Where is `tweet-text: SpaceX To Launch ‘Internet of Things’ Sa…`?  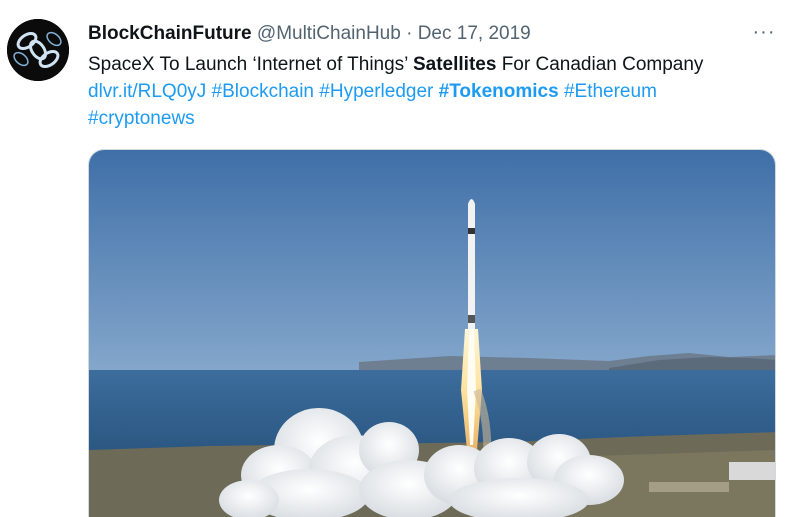
tweet-text: SpaceX To Launch ‘Internet of Things’ Sa… is located at coordinates (433, 91).